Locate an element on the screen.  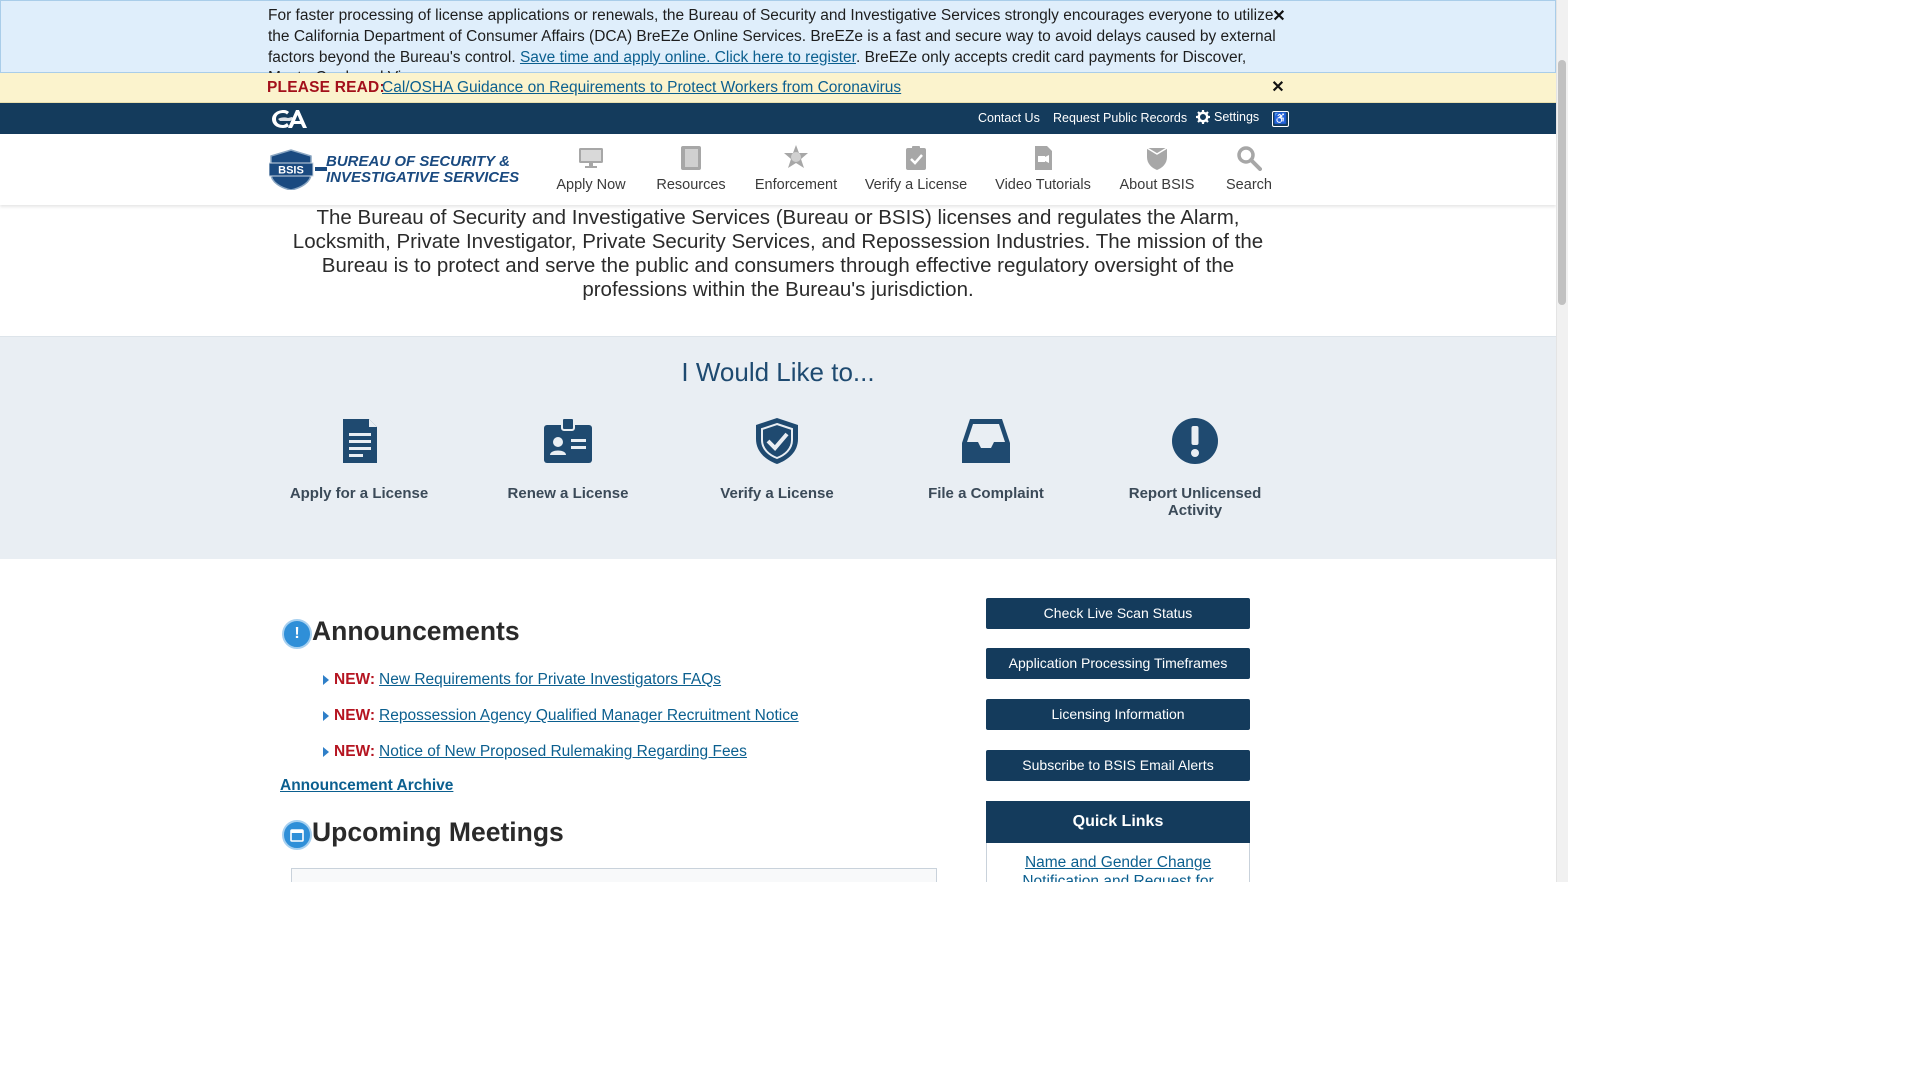
ca-gov-logo-icon is located at coordinates (290, 118).